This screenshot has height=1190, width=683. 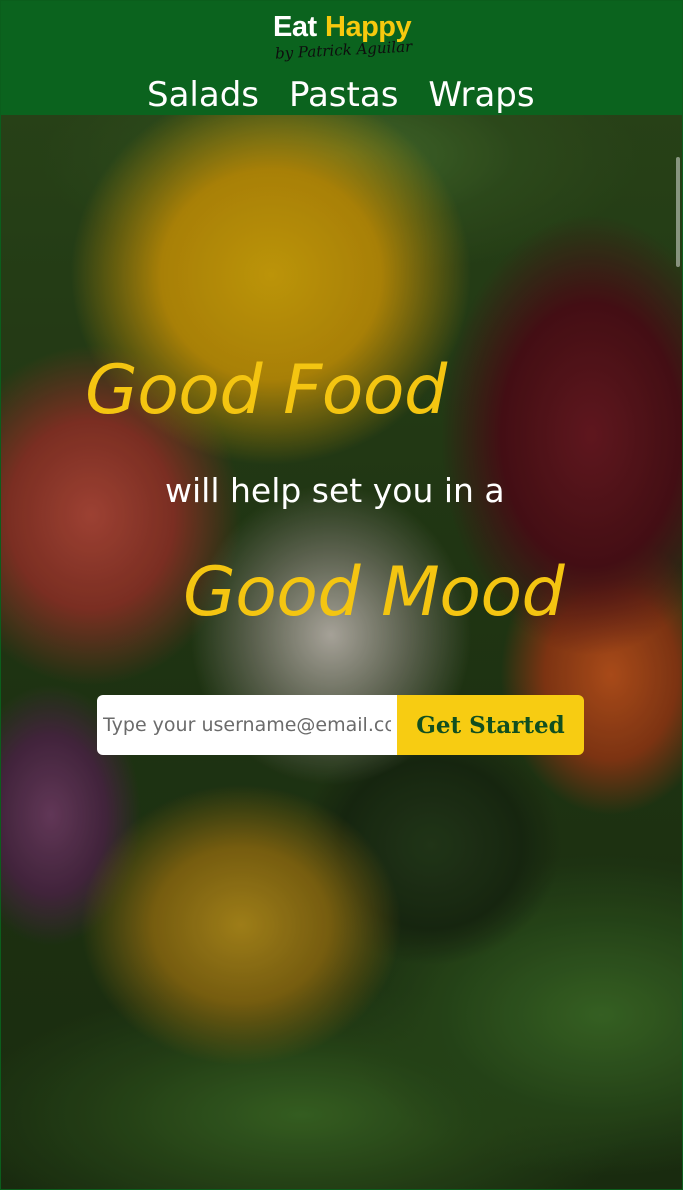 What do you see at coordinates (678, 652) in the screenshot?
I see `scrollbar` at bounding box center [678, 652].